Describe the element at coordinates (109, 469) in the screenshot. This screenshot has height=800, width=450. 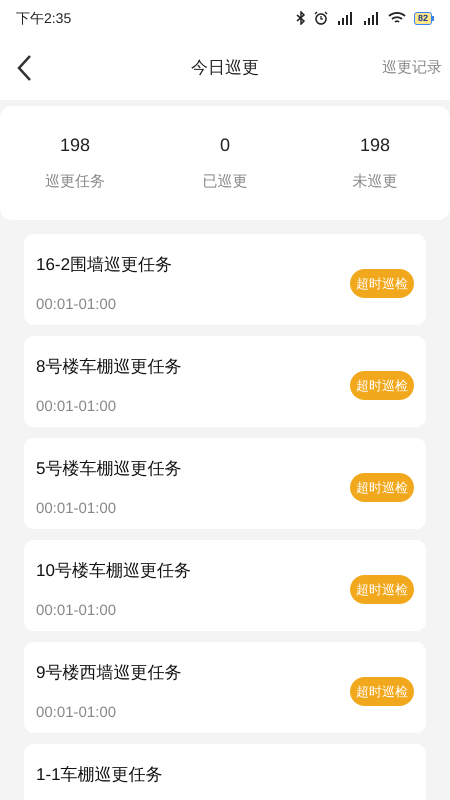
I see `task-title: 5号楼车棚巡更任务` at that location.